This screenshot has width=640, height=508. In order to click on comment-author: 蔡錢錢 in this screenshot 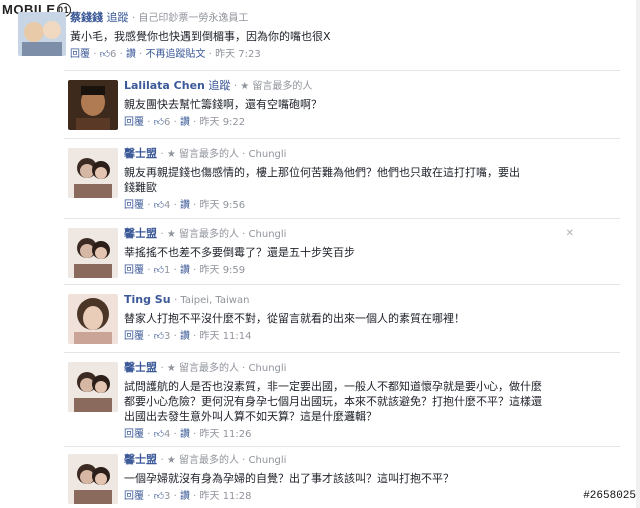, I will do `click(86, 17)`.